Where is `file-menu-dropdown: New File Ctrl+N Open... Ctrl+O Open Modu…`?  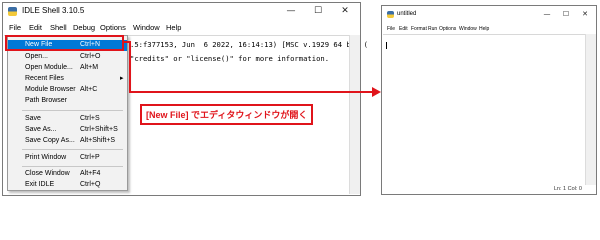
file-menu-dropdown: New File Ctrl+N Open... Ctrl+O Open Modu… is located at coordinates (67, 113).